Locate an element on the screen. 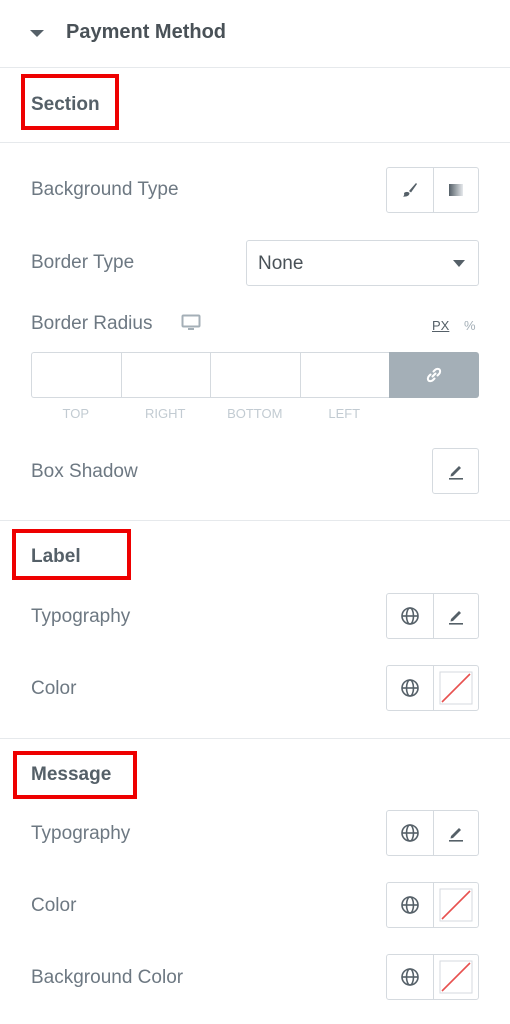 This screenshot has height=1024, width=510. desktop-icon is located at coordinates (191, 323).